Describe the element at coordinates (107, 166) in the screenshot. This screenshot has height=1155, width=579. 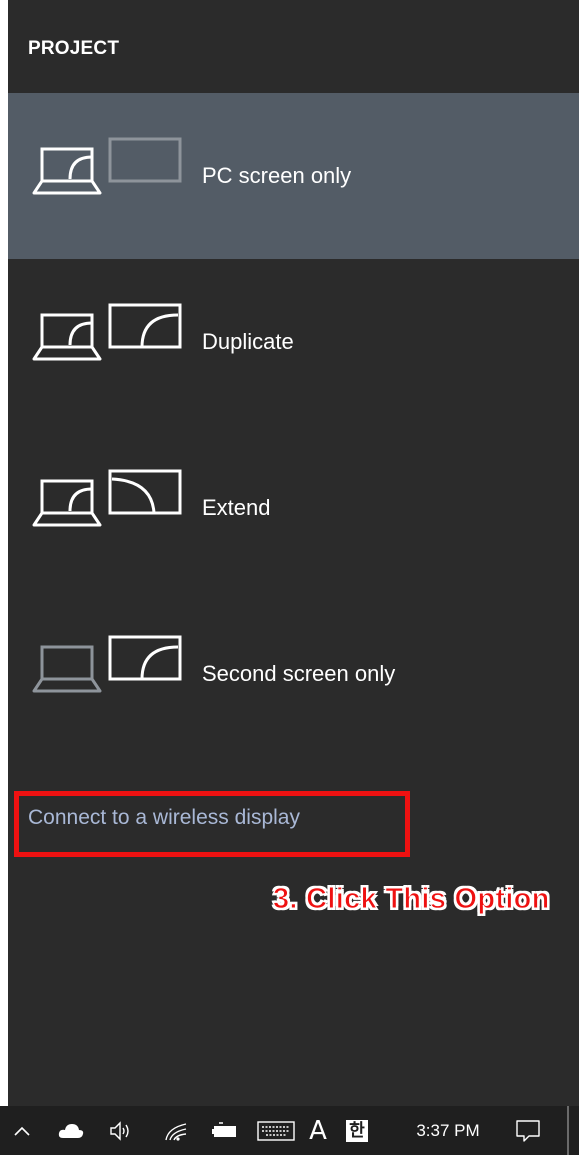
I see `pc-screen-only-icon` at that location.